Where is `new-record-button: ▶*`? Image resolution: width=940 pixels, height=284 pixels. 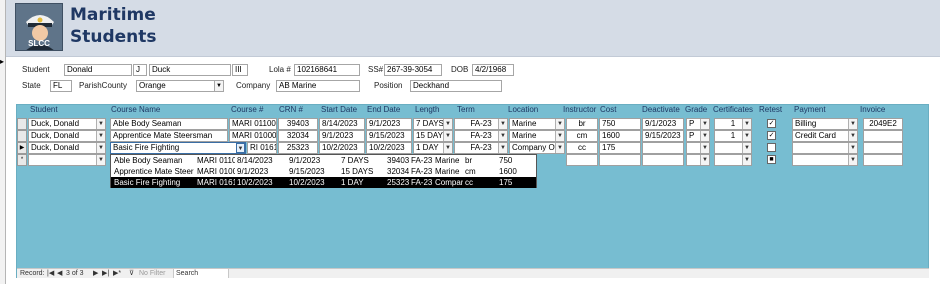
new-record-button: ▶* is located at coordinates (117, 273).